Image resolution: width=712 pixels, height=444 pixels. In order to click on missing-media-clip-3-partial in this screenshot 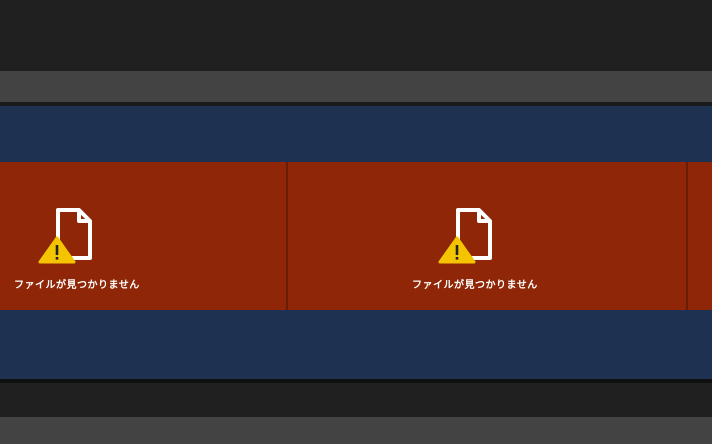, I will do `click(700, 236)`.